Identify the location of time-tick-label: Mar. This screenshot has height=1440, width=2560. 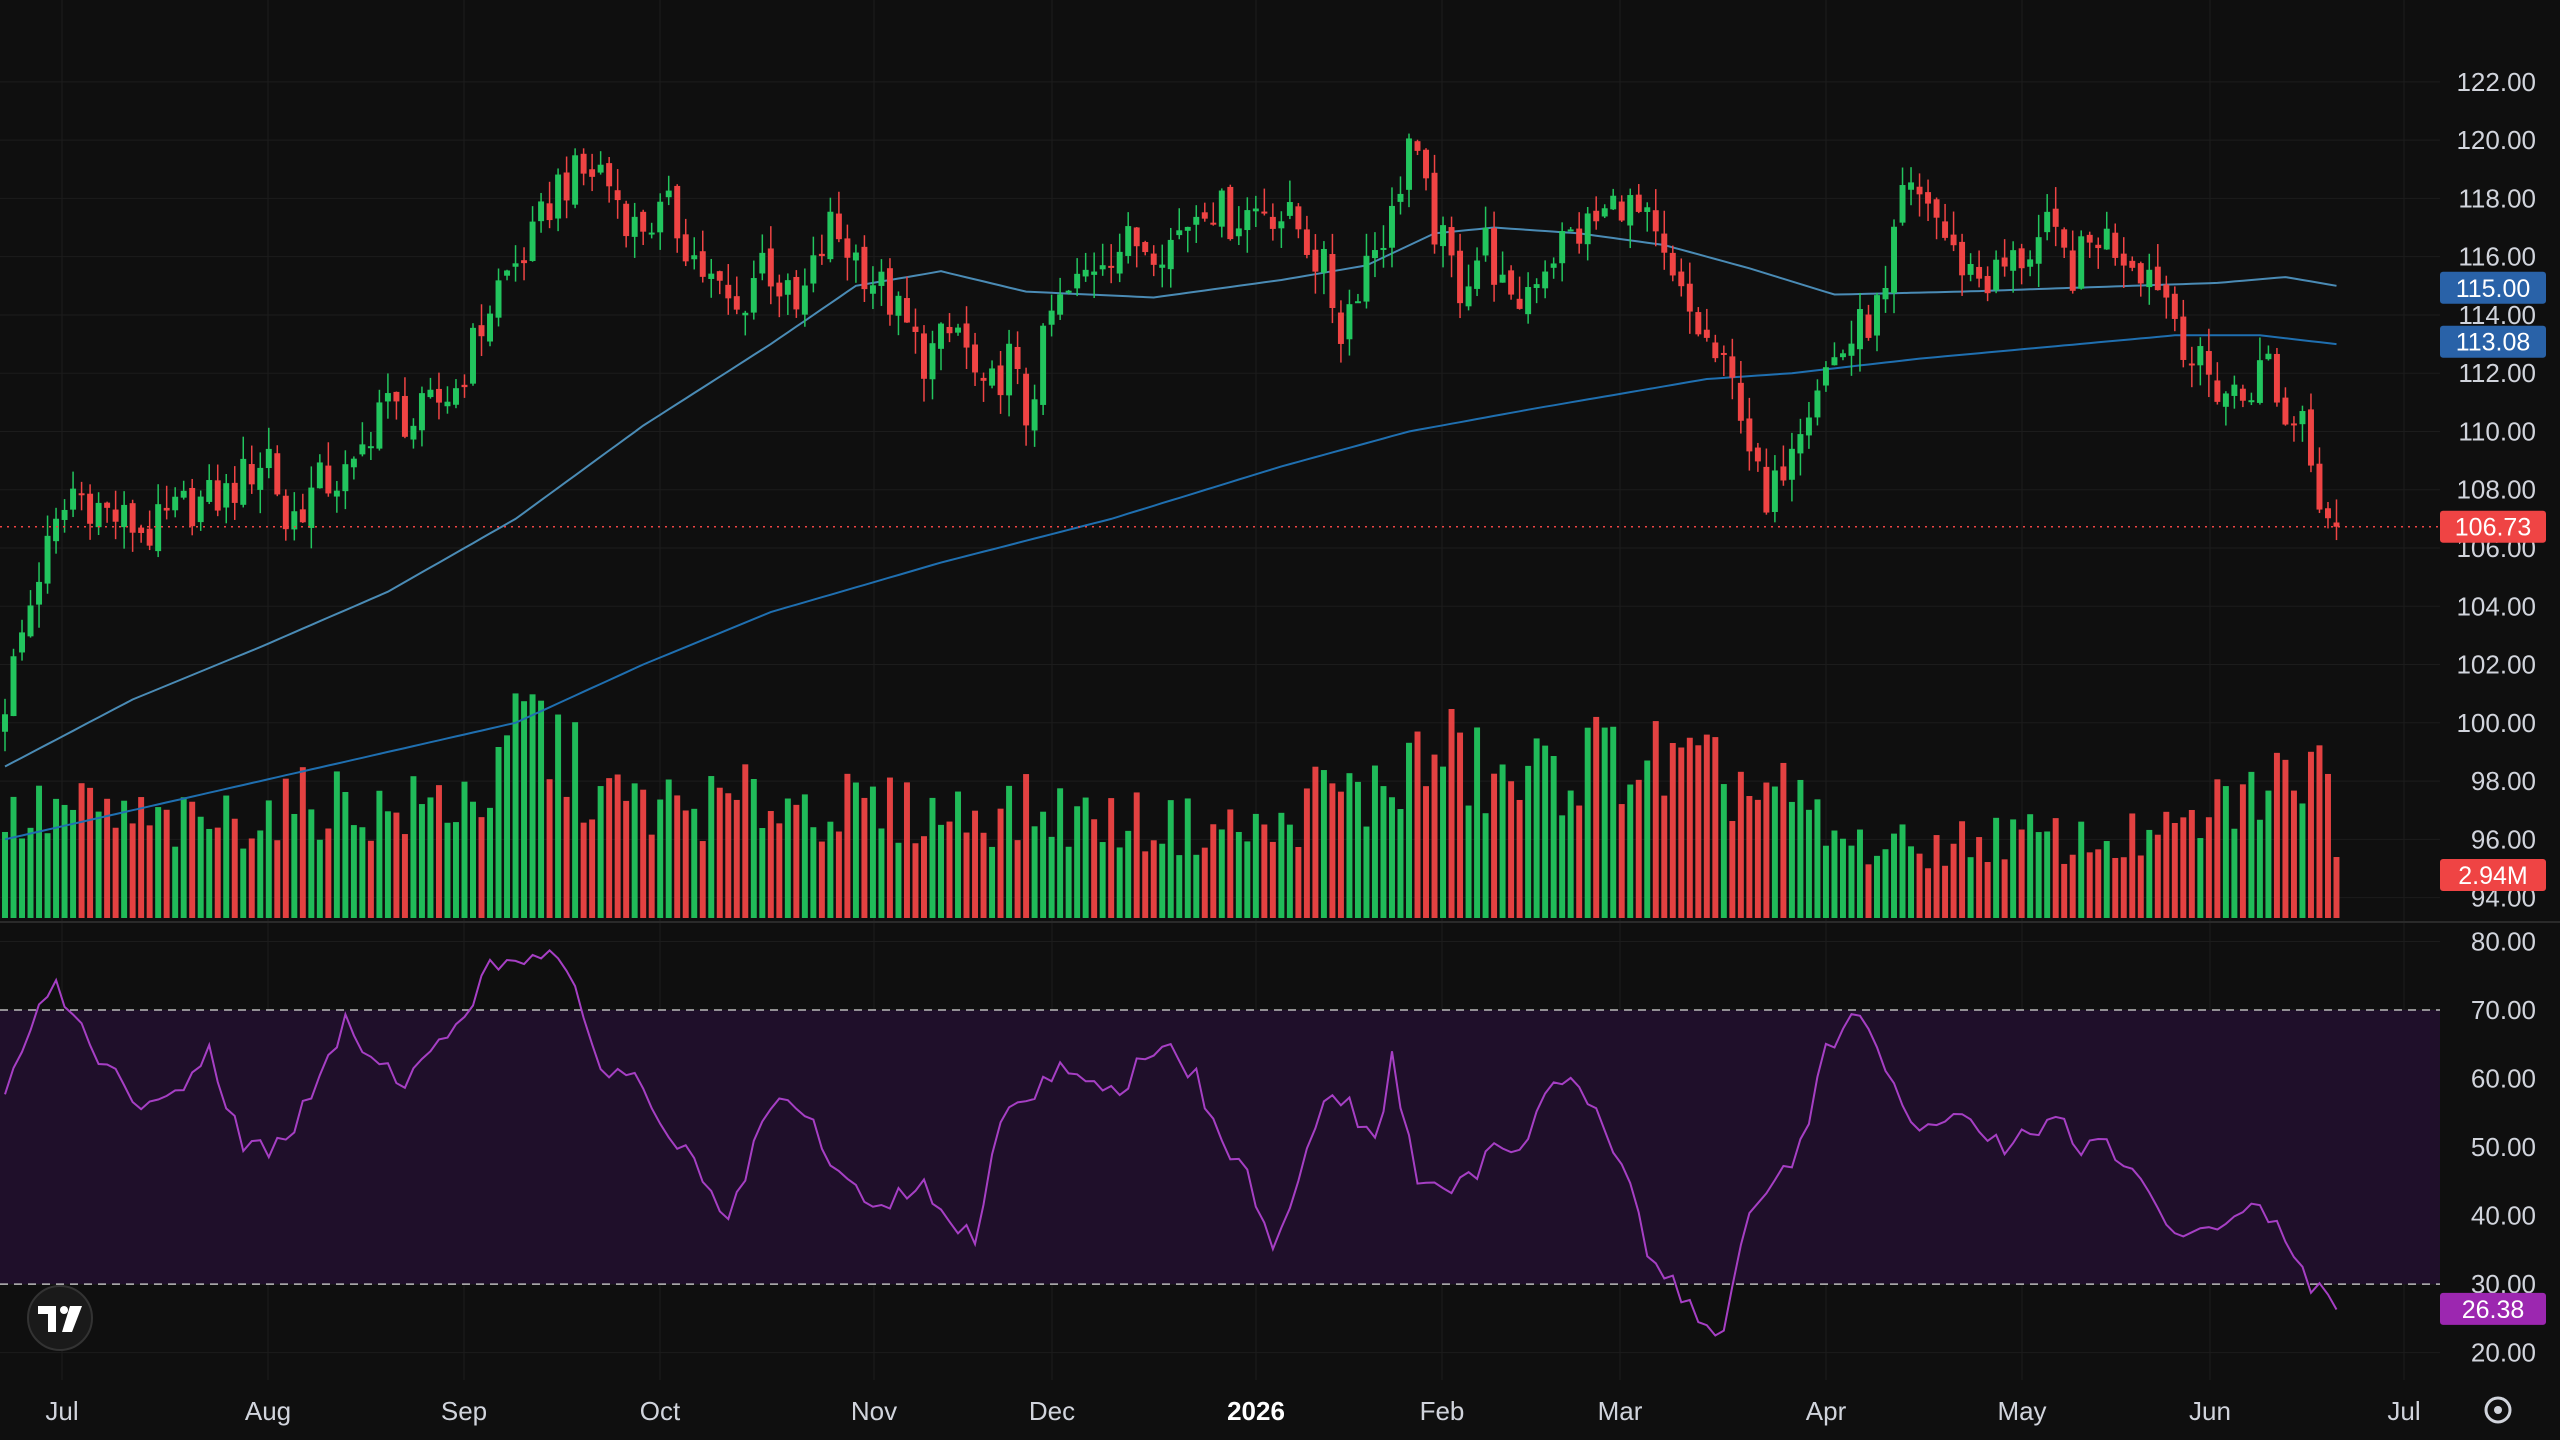
(1620, 1411).